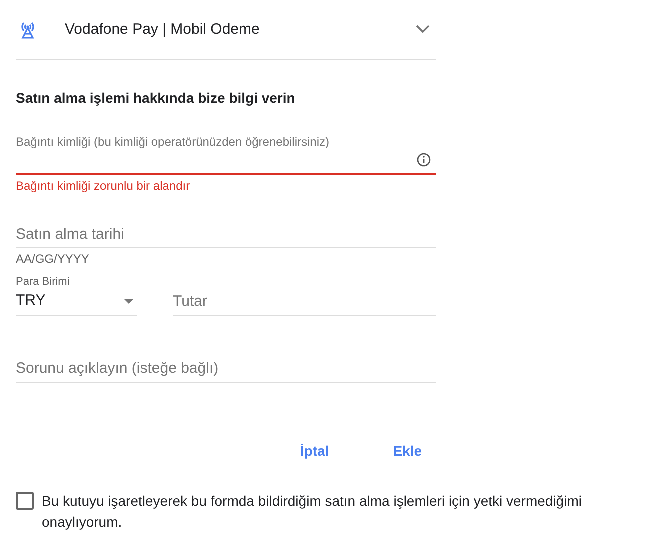  I want to click on checkbox, so click(25, 501).